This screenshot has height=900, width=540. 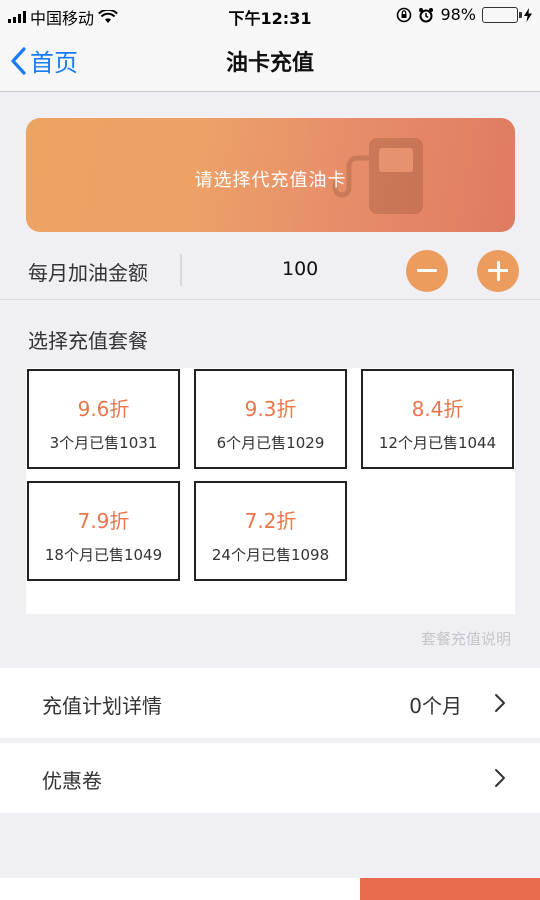 I want to click on plan-months-value: 0个月, so click(x=435, y=706).